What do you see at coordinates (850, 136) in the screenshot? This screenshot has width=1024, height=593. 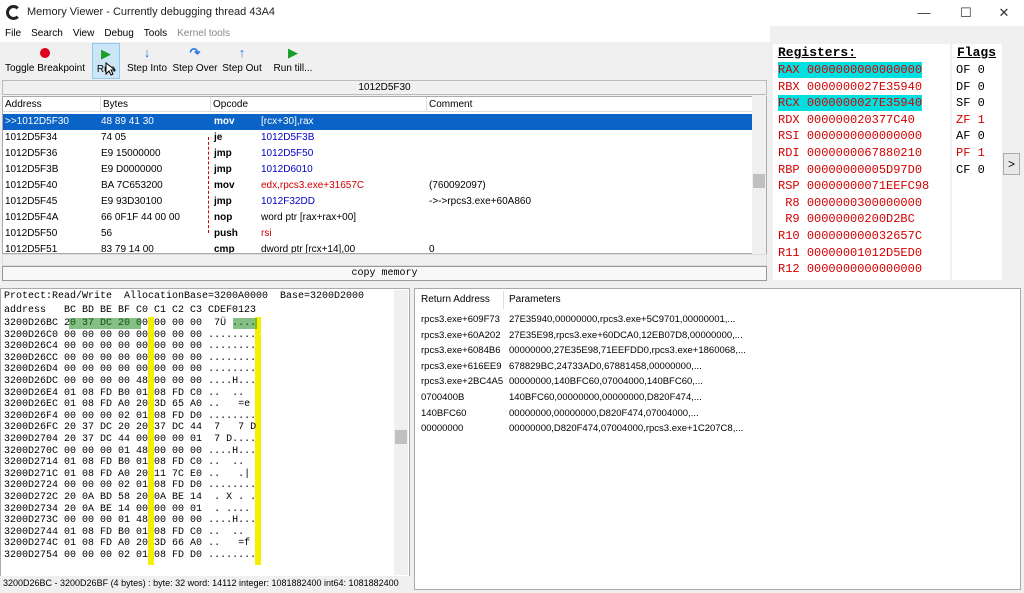 I see `register-rsi: RSI 0000000000000000` at bounding box center [850, 136].